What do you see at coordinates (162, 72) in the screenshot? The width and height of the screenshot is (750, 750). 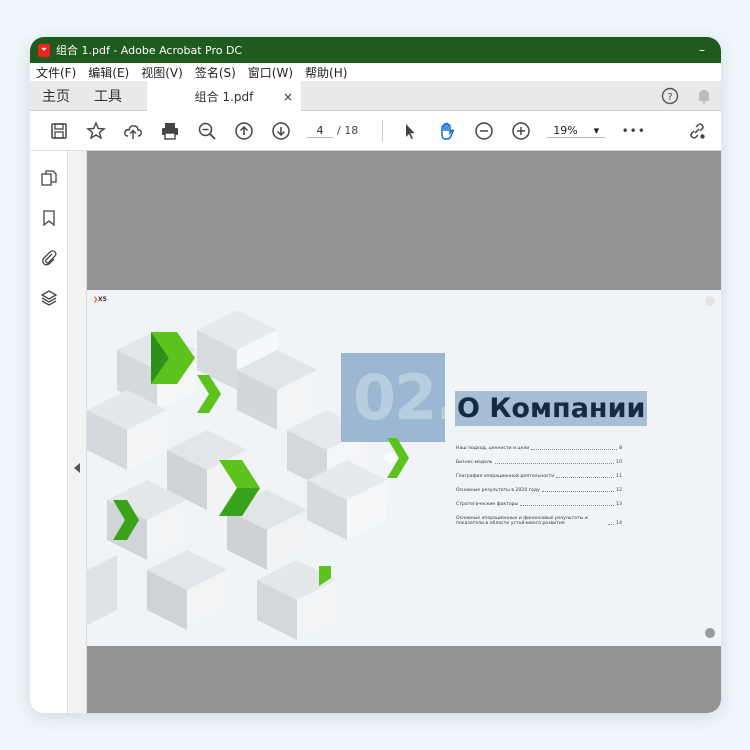 I see `menu-view: 视图(V)` at bounding box center [162, 72].